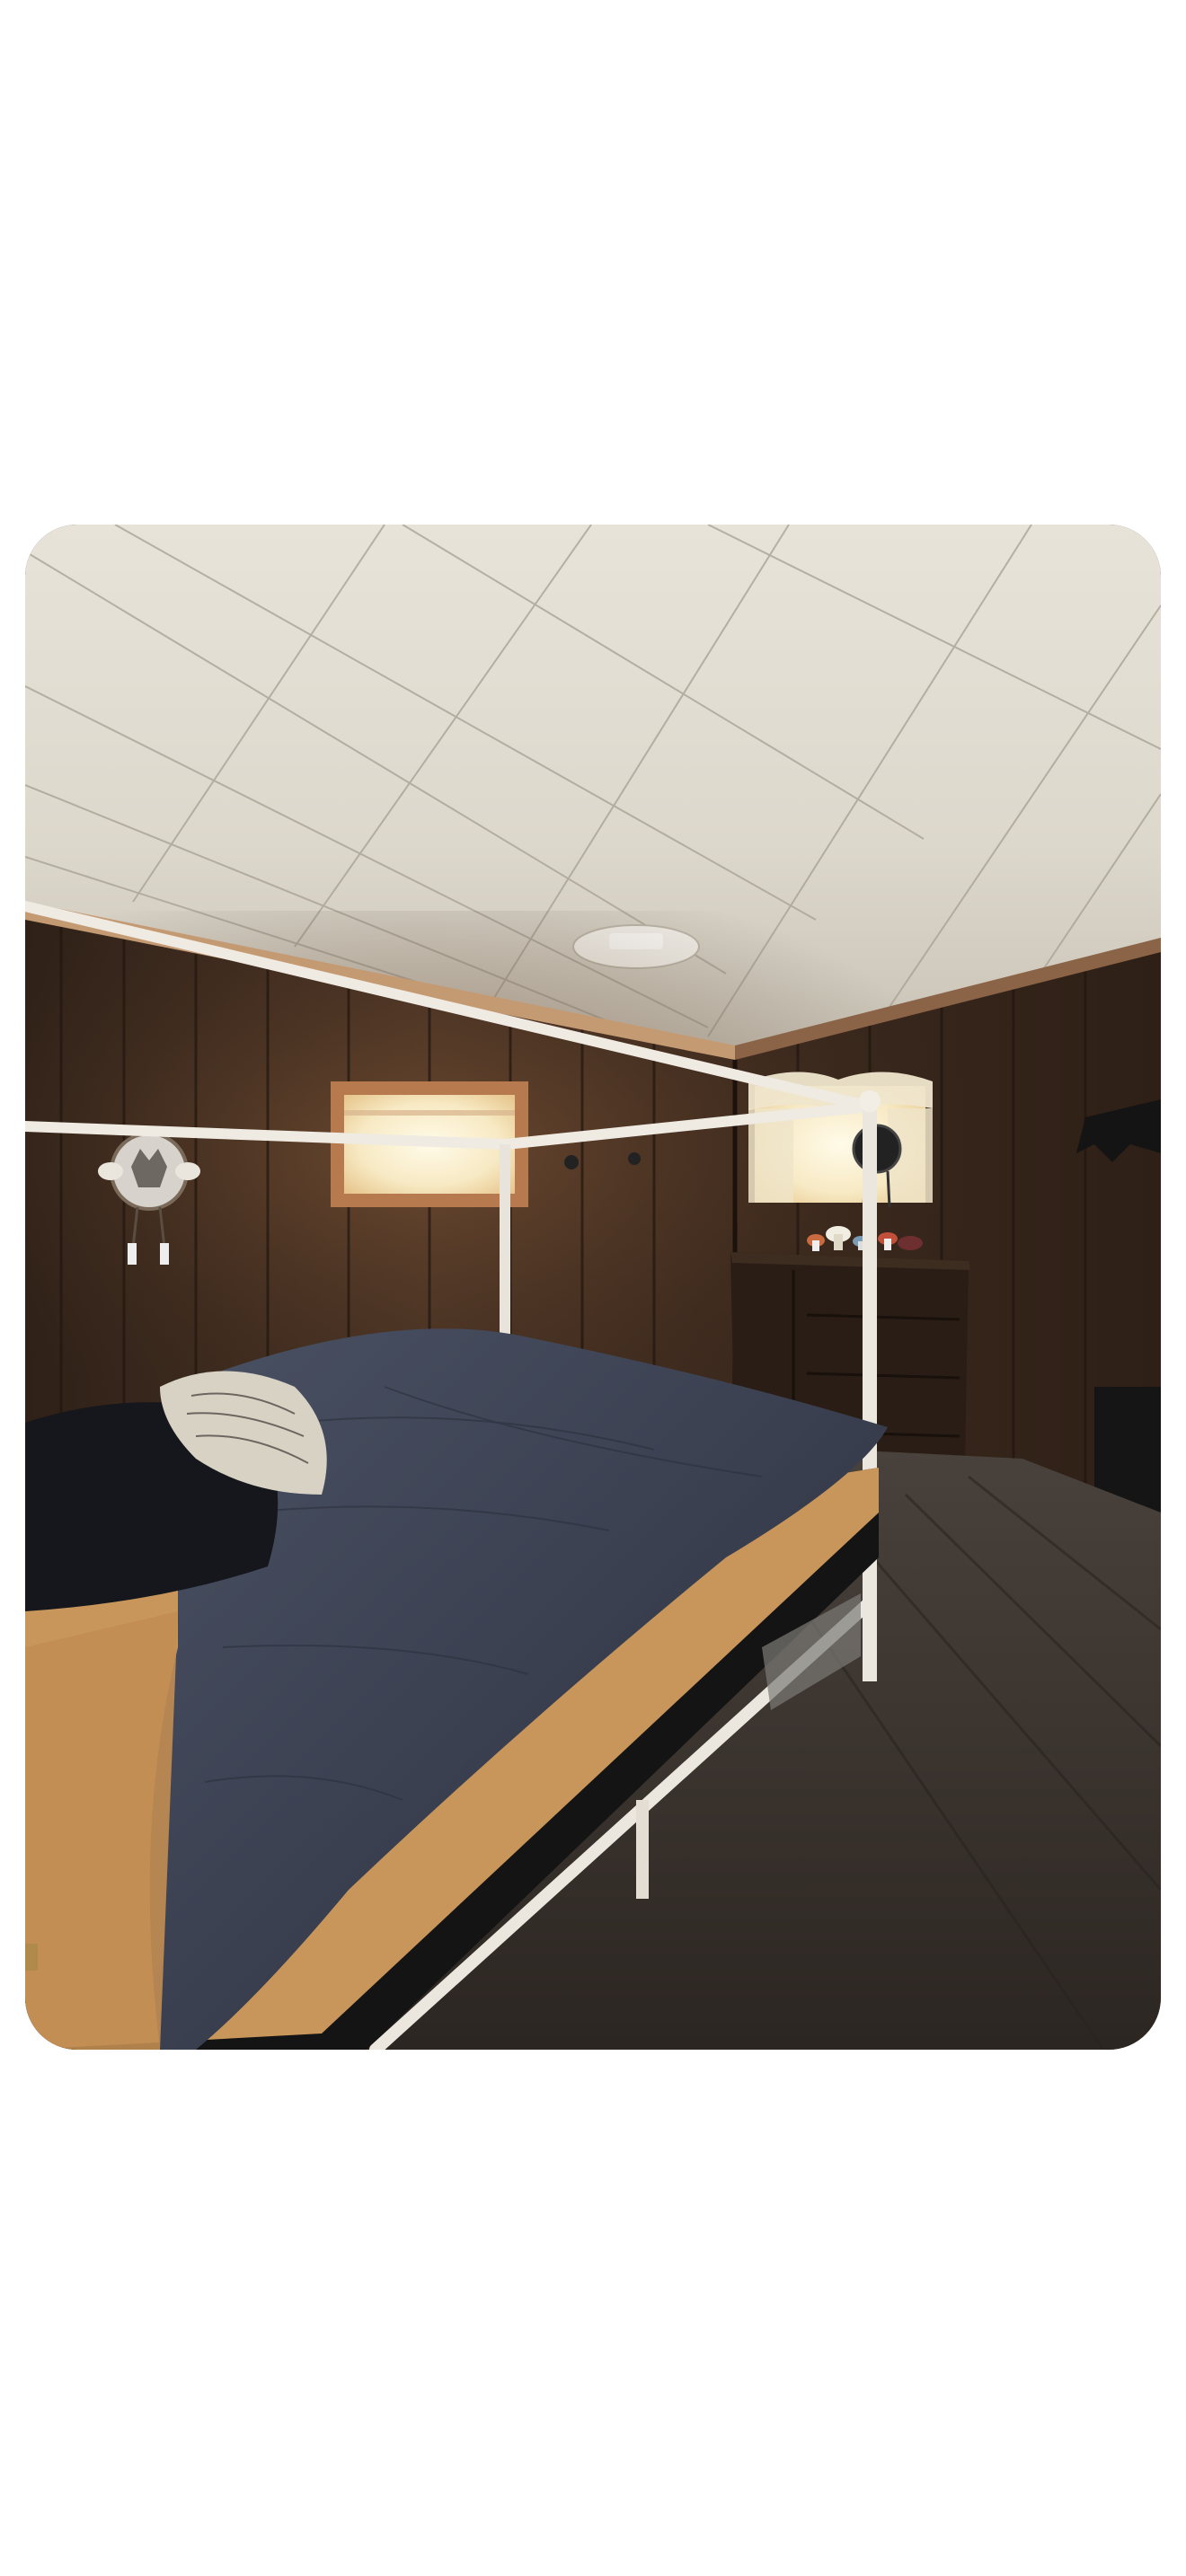  Describe the element at coordinates (870, 1394) in the screenshot. I see `canopy-front-post` at that location.